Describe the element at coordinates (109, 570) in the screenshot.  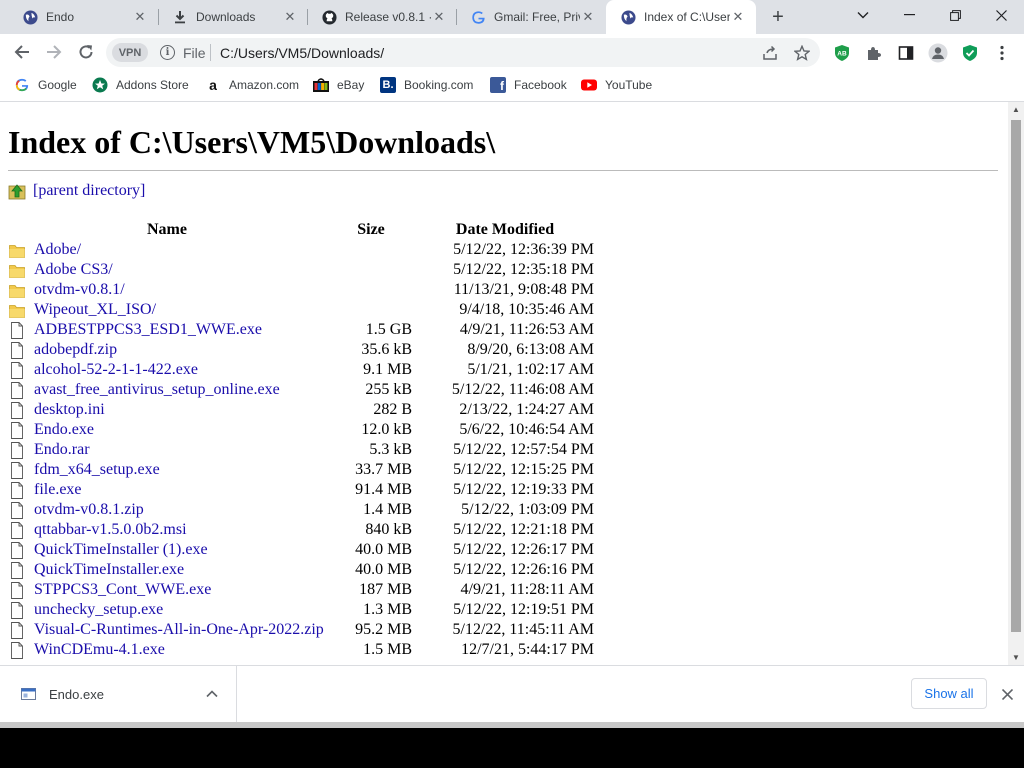
I see `file-link: QuickTimeInstaller.exe` at that location.